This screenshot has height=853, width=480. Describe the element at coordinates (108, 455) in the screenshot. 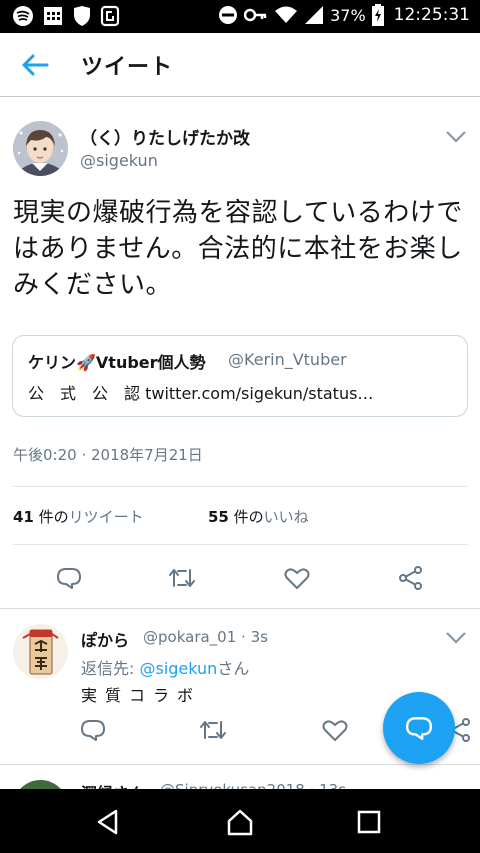

I see `tweet-timestamp: 午後0:20 · 2018年7月21日` at that location.